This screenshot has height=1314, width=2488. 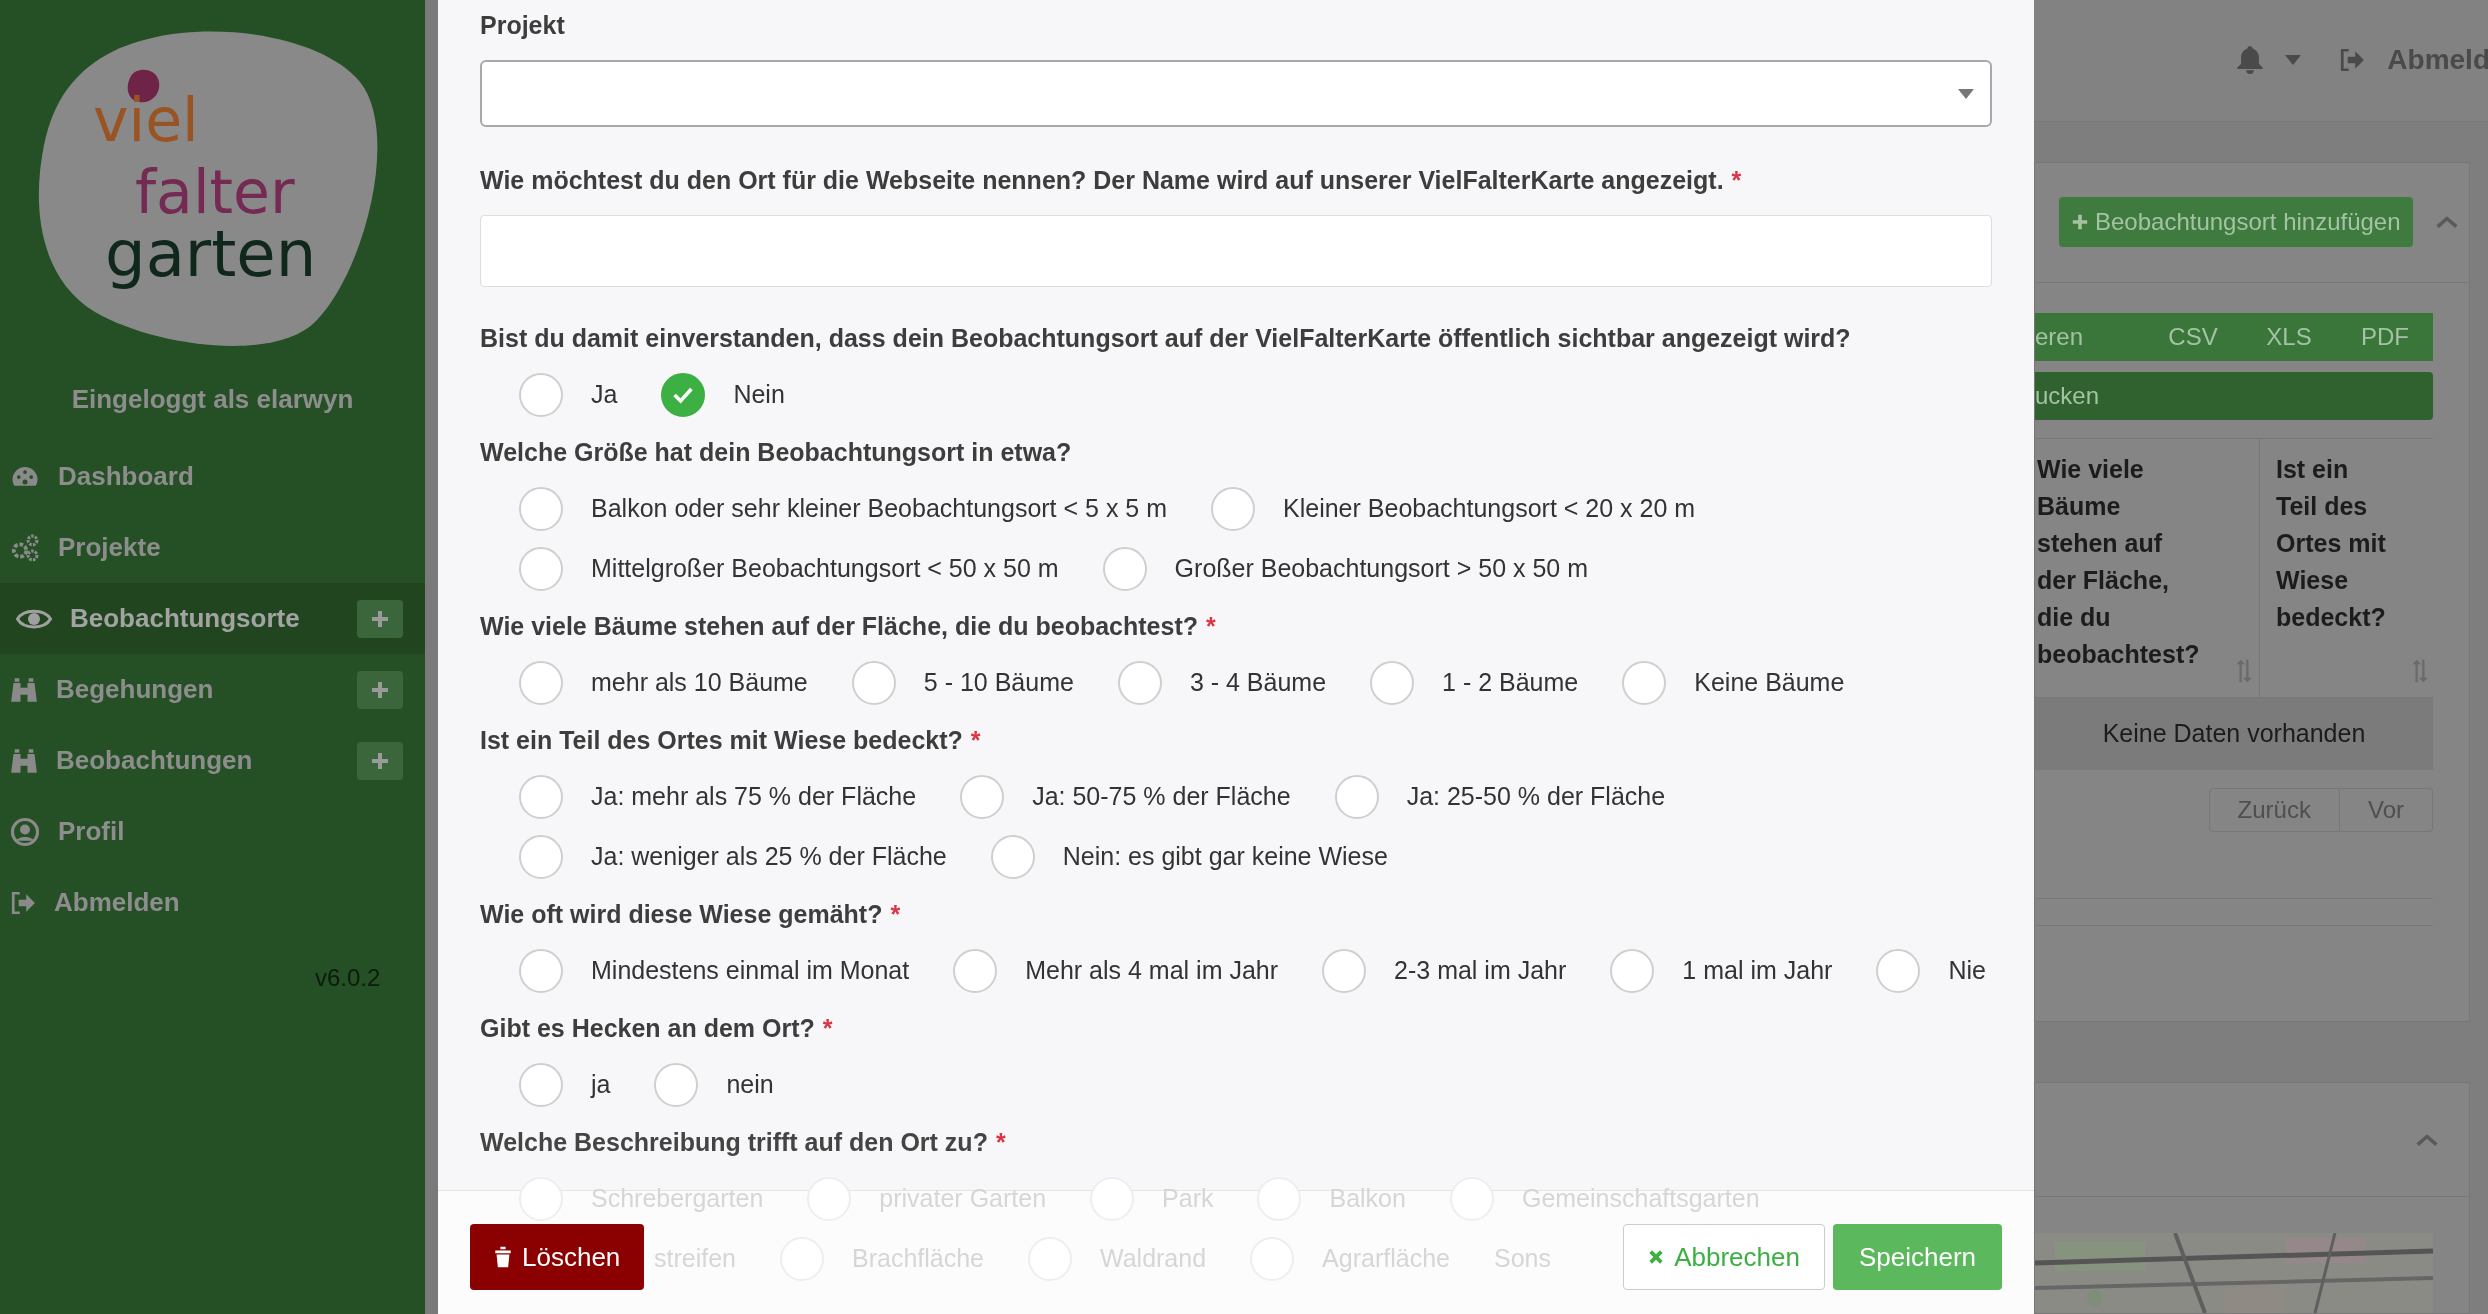 What do you see at coordinates (1489, 509) in the screenshot?
I see `radio-label: Kleiner Beobachtungsort < 20 x 20 m` at bounding box center [1489, 509].